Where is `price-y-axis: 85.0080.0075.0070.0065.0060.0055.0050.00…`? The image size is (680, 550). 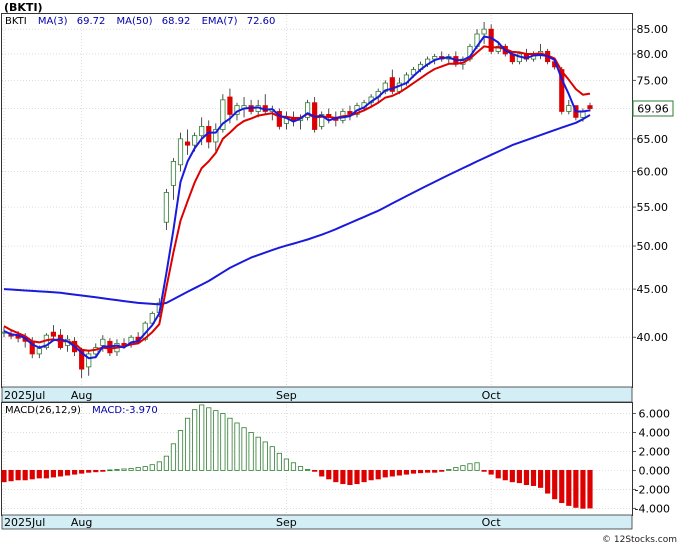
price-y-axis: 85.0080.0075.0070.0065.0060.0055.0050.00… is located at coordinates (650, 183).